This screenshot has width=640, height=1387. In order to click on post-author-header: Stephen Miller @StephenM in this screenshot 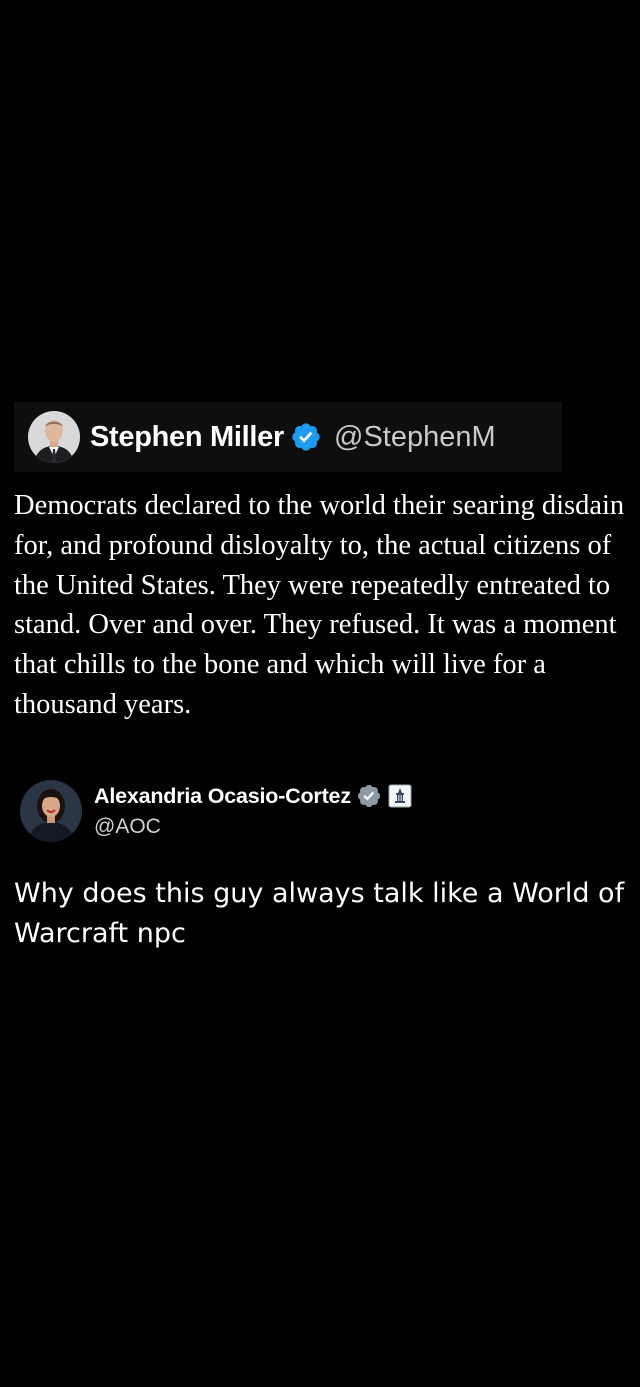, I will do `click(288, 437)`.